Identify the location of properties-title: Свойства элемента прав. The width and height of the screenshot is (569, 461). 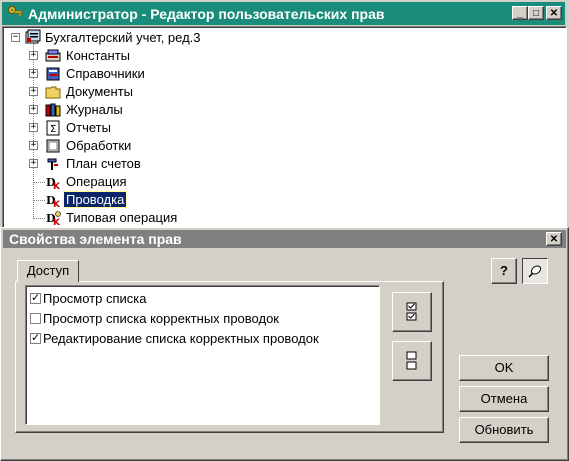
(95, 239).